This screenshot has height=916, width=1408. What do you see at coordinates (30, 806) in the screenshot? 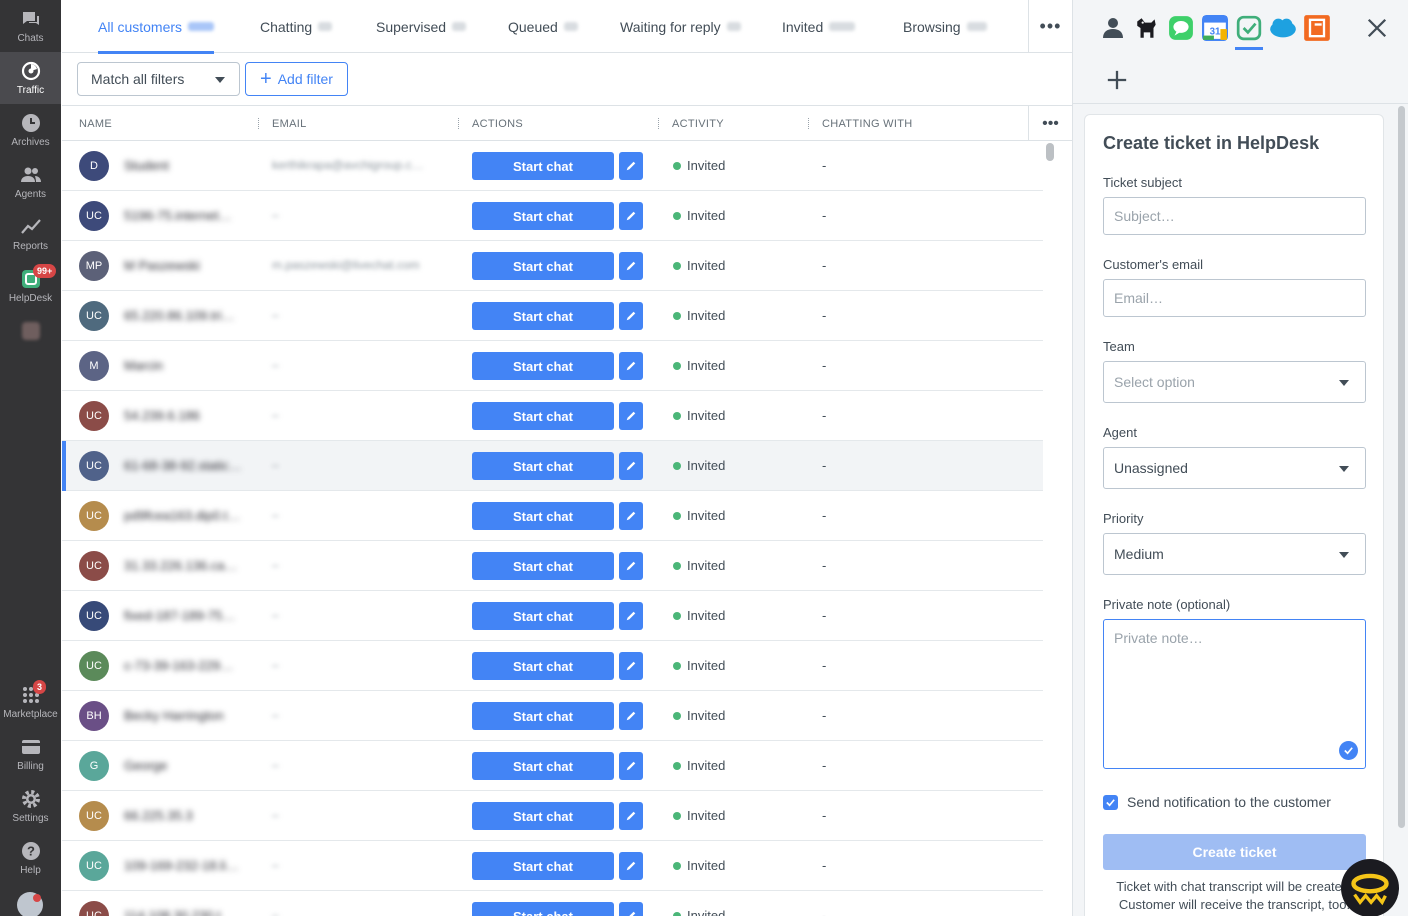
I see `nav-item-settings: Settings` at bounding box center [30, 806].